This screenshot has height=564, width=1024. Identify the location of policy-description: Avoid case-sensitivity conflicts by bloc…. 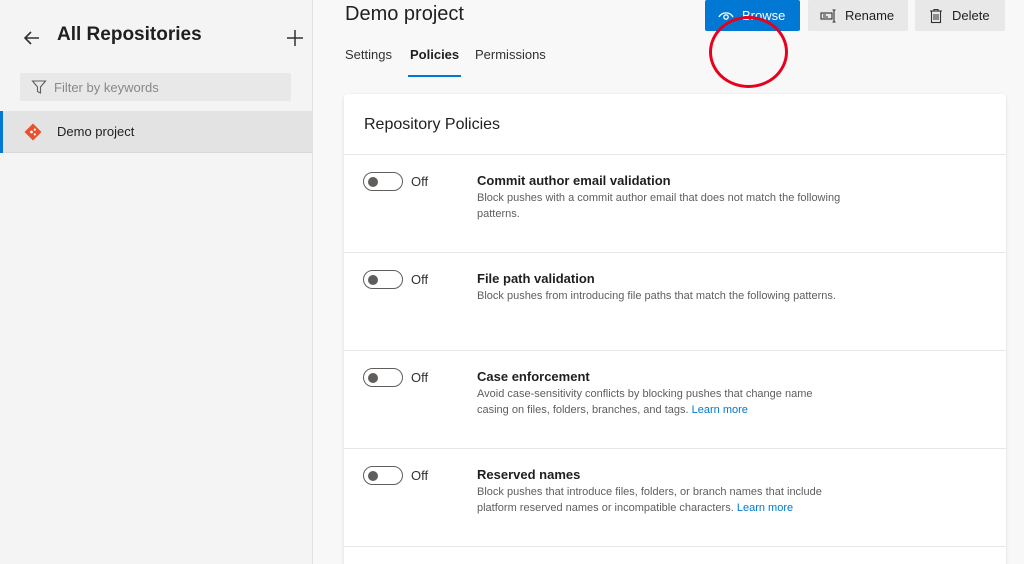
(659, 402).